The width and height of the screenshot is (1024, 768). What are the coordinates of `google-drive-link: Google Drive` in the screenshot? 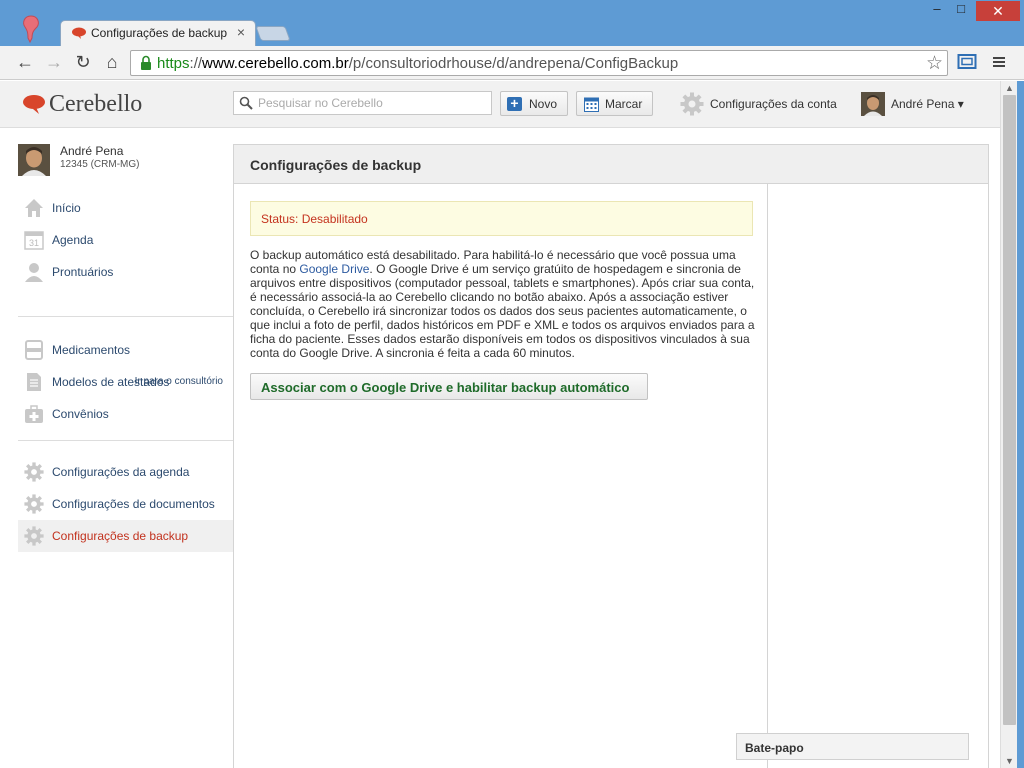 It's located at (334, 269).